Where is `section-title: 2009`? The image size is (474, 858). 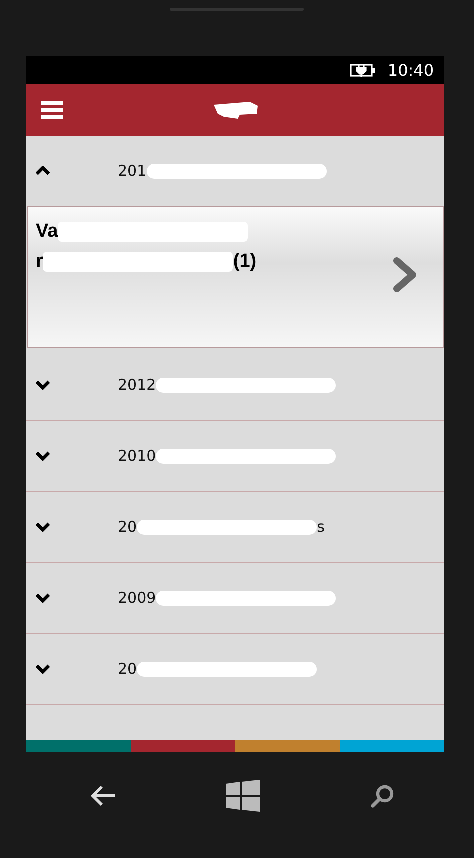
section-title: 2009 is located at coordinates (137, 598).